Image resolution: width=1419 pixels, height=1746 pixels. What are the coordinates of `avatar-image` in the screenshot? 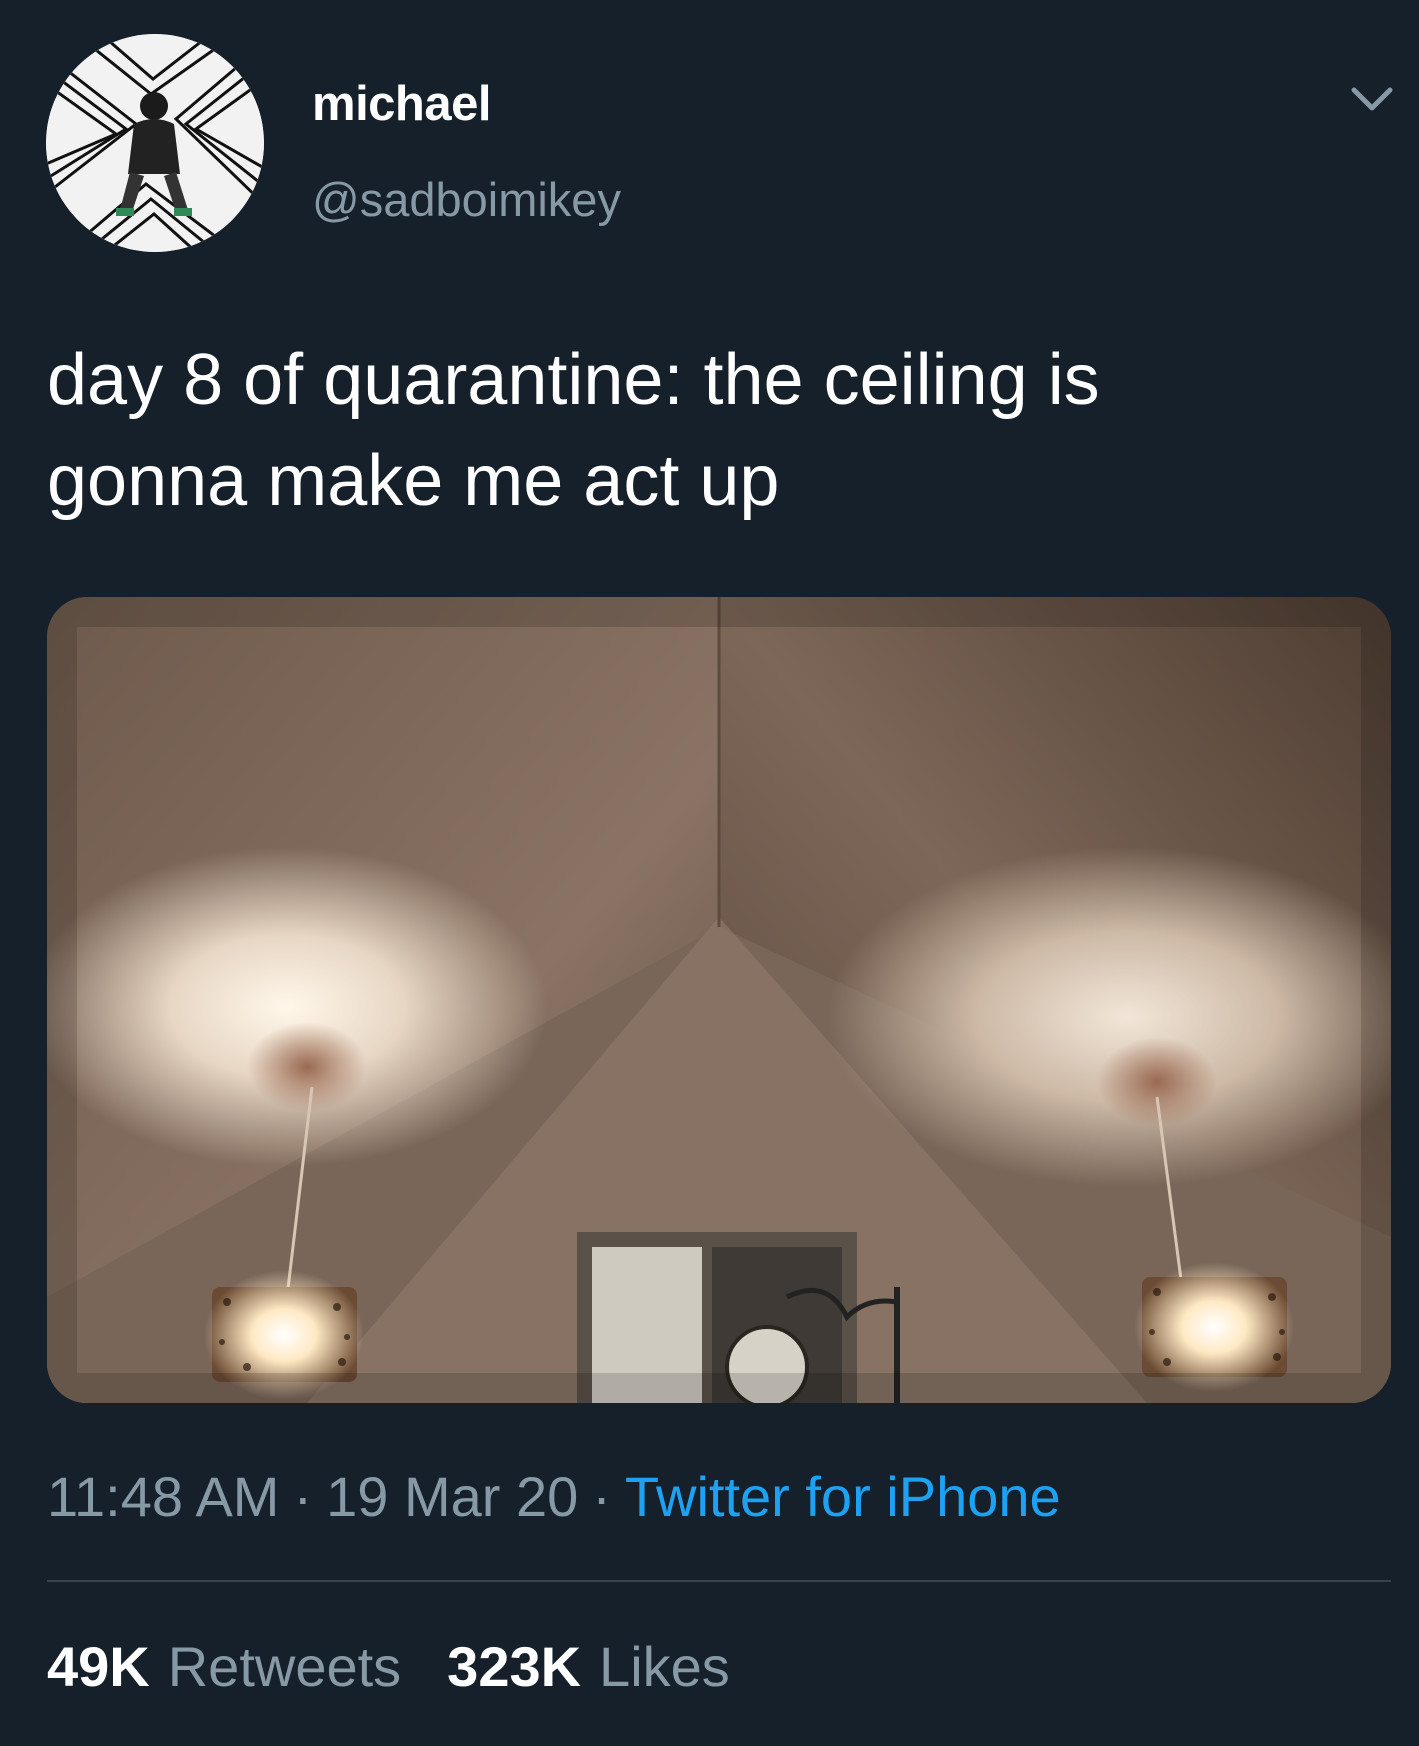 It's located at (155, 143).